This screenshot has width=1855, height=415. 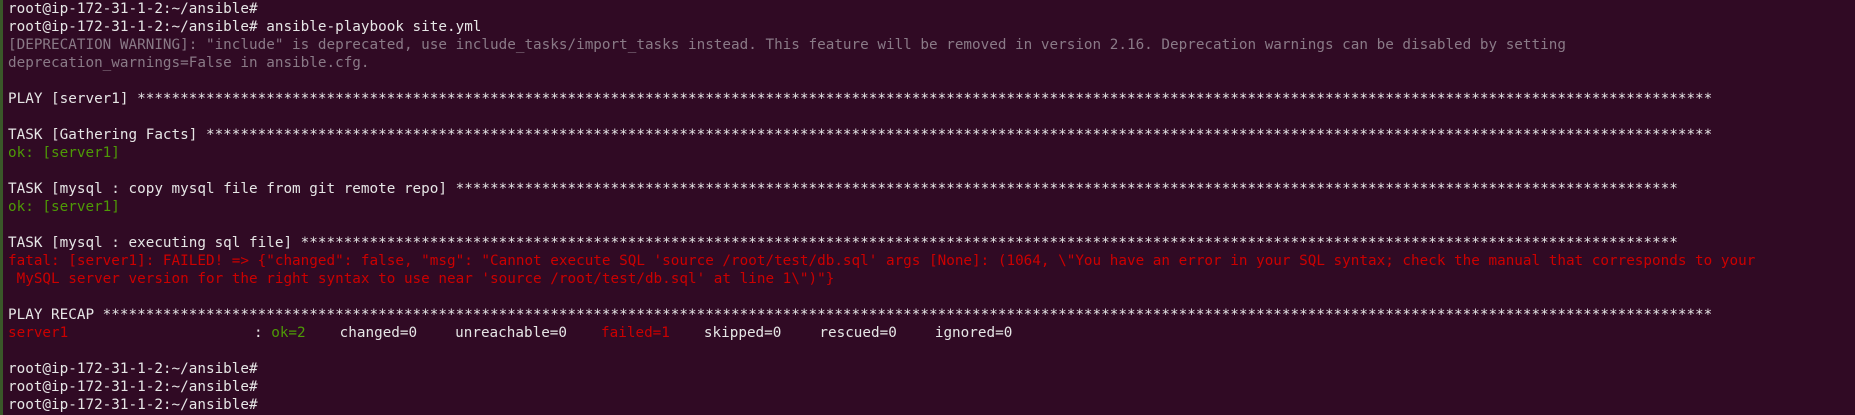 What do you see at coordinates (635, 333) in the screenshot?
I see `recap-failed: failed=1` at bounding box center [635, 333].